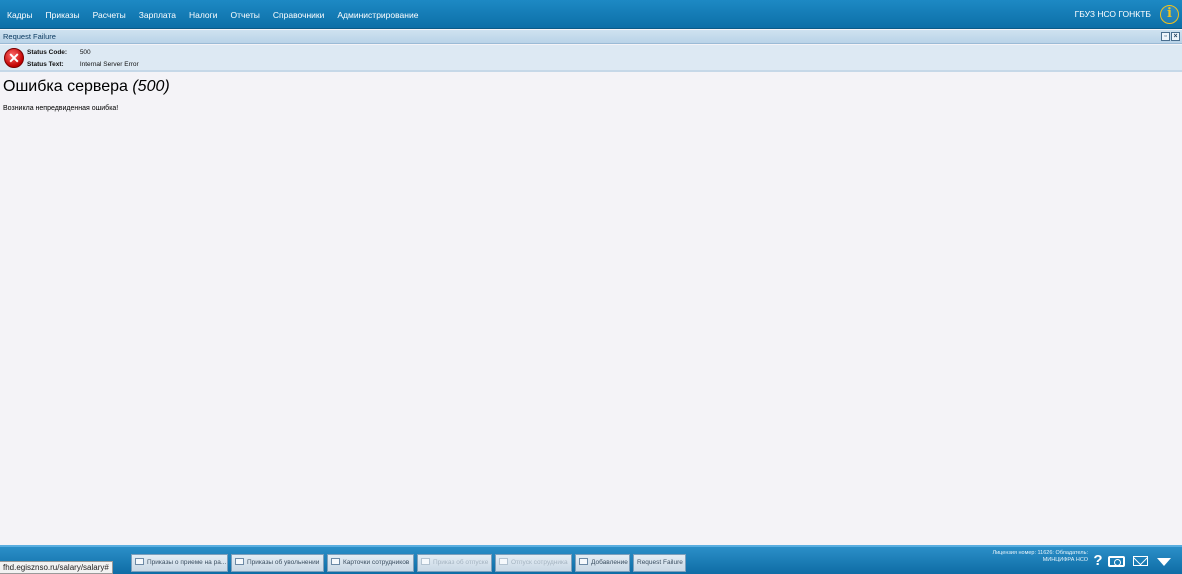  I want to click on help-icon: ?, so click(1098, 561).